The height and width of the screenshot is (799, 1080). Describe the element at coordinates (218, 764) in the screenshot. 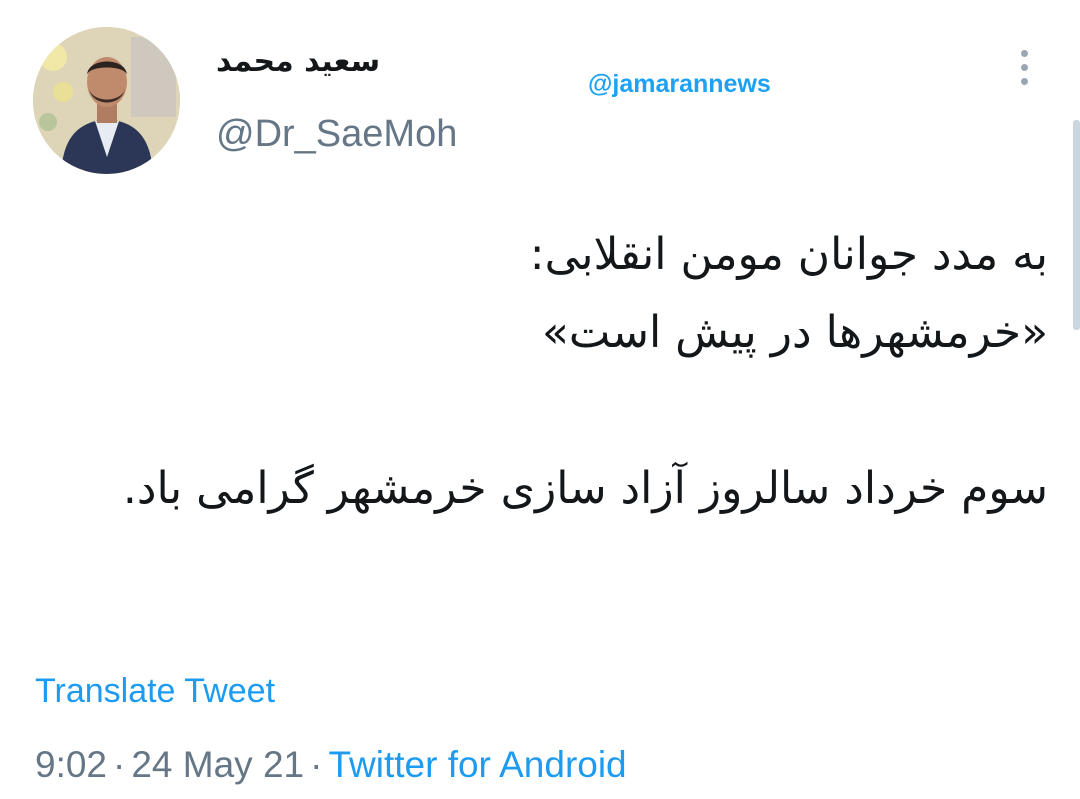

I see `tweet-date: 24 May 21` at that location.